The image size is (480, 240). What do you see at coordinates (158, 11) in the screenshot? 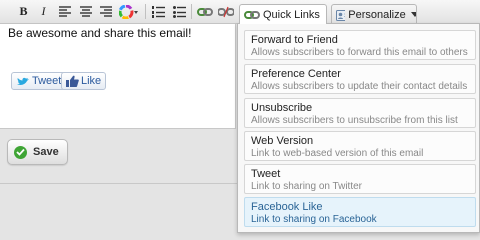
I see `ordered-list-icon` at bounding box center [158, 11].